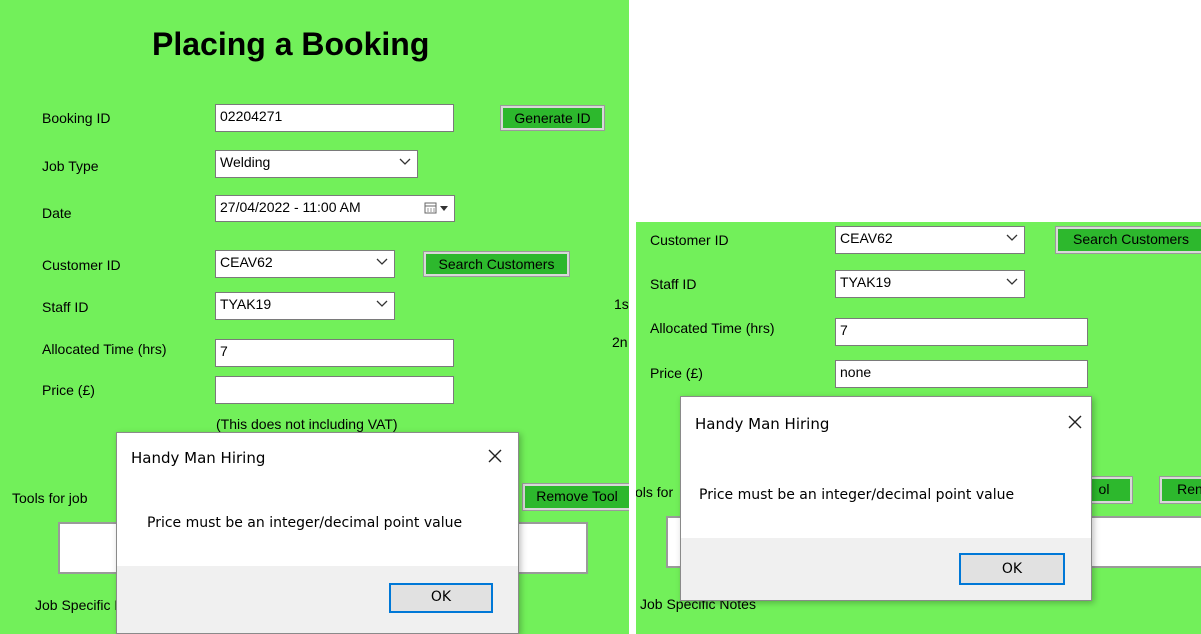  What do you see at coordinates (307, 424) in the screenshot?
I see `vat-note: (This does not including VAT)` at bounding box center [307, 424].